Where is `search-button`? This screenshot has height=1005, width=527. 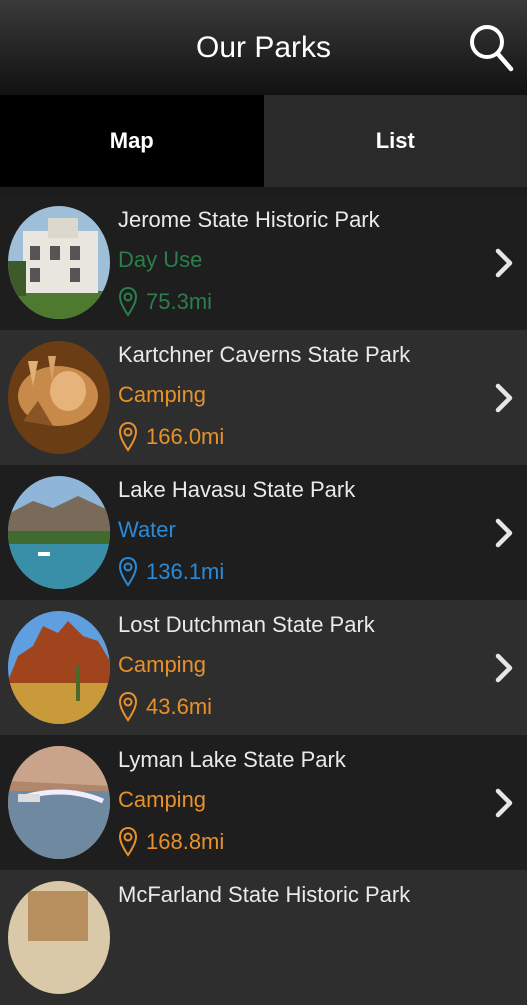
search-button is located at coordinates (491, 48).